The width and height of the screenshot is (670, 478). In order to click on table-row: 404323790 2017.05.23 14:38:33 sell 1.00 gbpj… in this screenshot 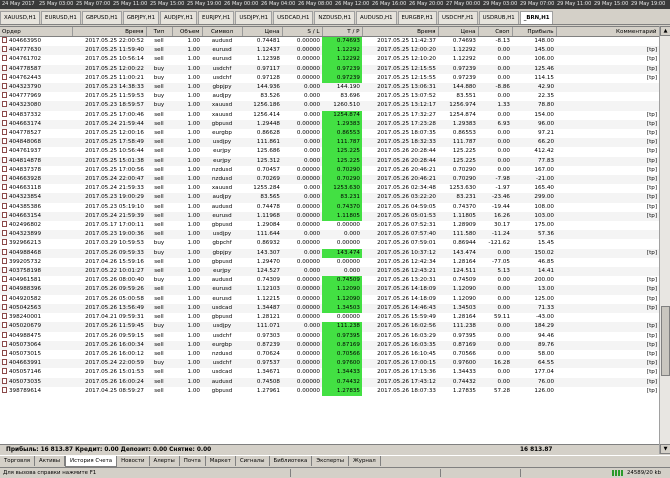, I will do `click(329, 88)`.